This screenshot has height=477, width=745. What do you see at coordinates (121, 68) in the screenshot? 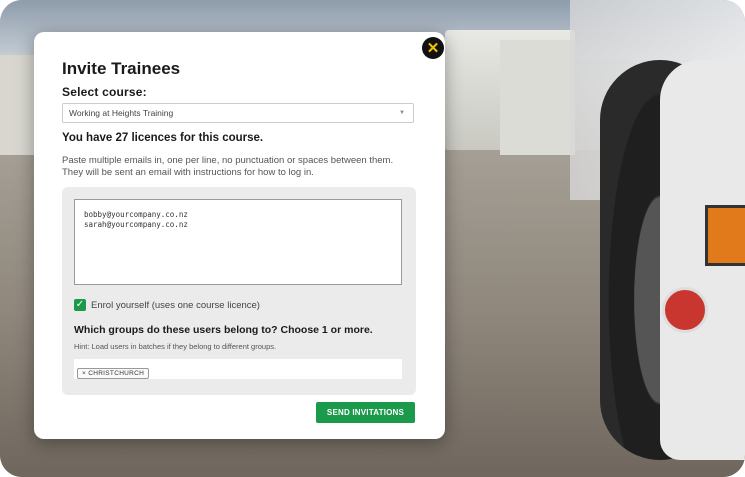
I see `modal-title: Invite Trainees` at bounding box center [121, 68].